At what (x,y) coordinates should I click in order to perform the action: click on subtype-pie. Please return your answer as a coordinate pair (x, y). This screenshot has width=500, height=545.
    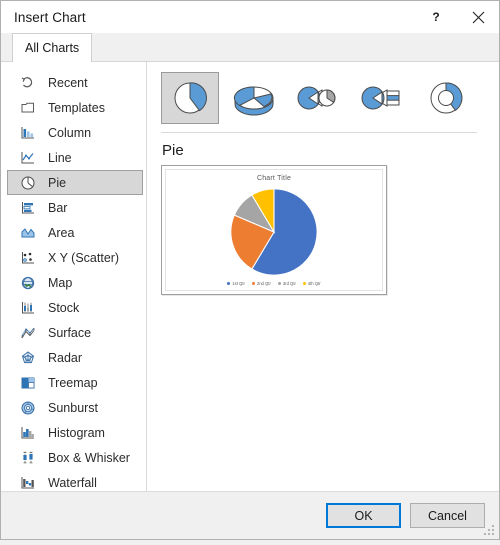
    Looking at the image, I should click on (190, 98).